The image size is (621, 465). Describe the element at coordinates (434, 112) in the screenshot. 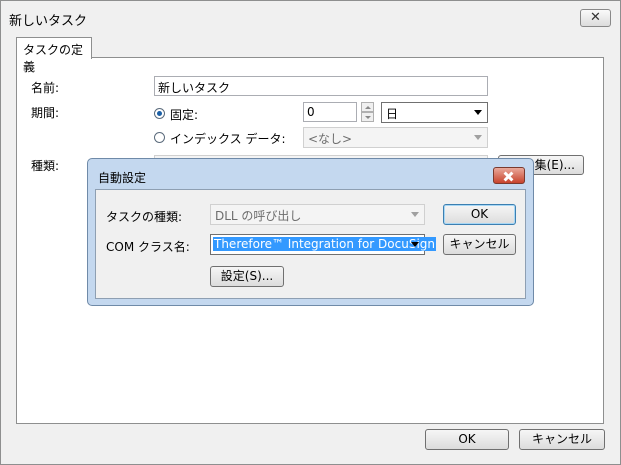

I see `unit-select: 日` at that location.